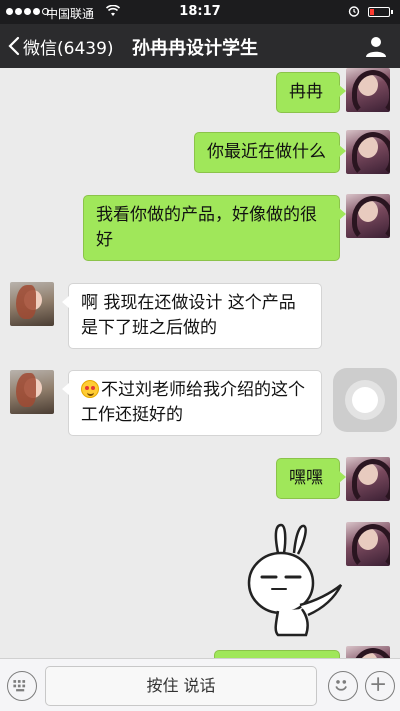 This screenshot has height=711, width=400. Describe the element at coordinates (188, 315) in the screenshot. I see `message-text: 啊 我现在还做设计 这个产品是下了班之后做的` at that location.